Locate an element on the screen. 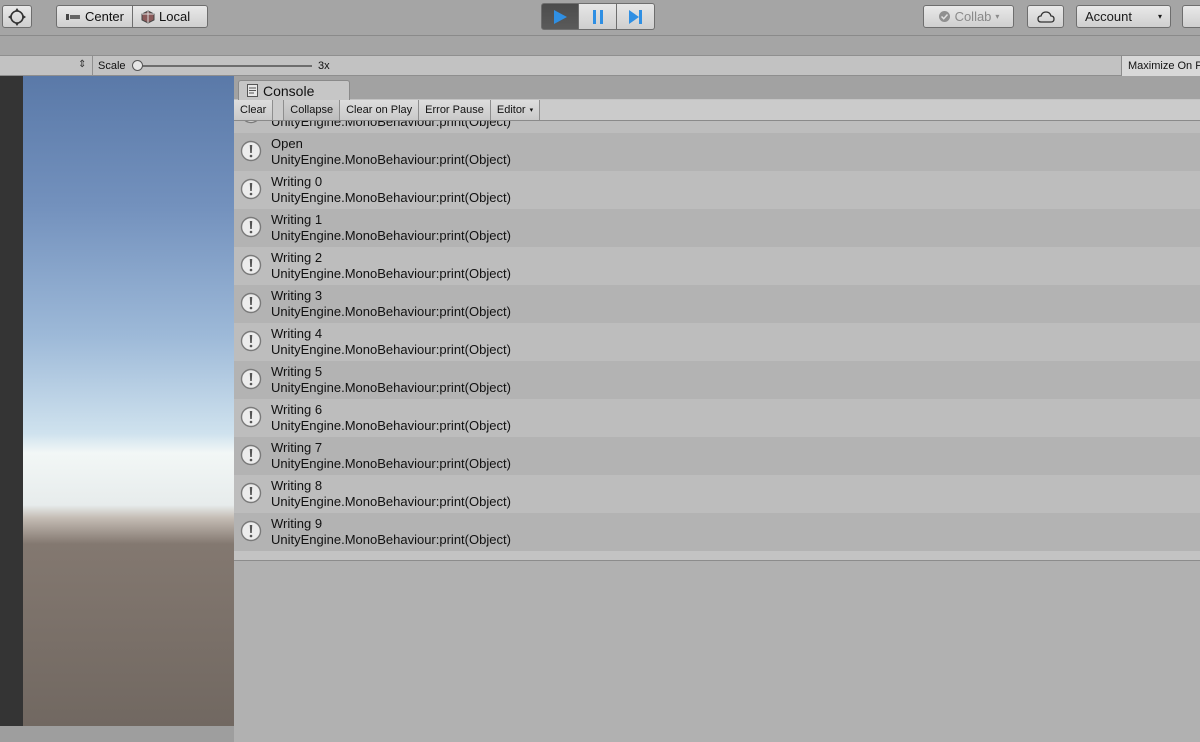  clear-button: Clear is located at coordinates (254, 110).